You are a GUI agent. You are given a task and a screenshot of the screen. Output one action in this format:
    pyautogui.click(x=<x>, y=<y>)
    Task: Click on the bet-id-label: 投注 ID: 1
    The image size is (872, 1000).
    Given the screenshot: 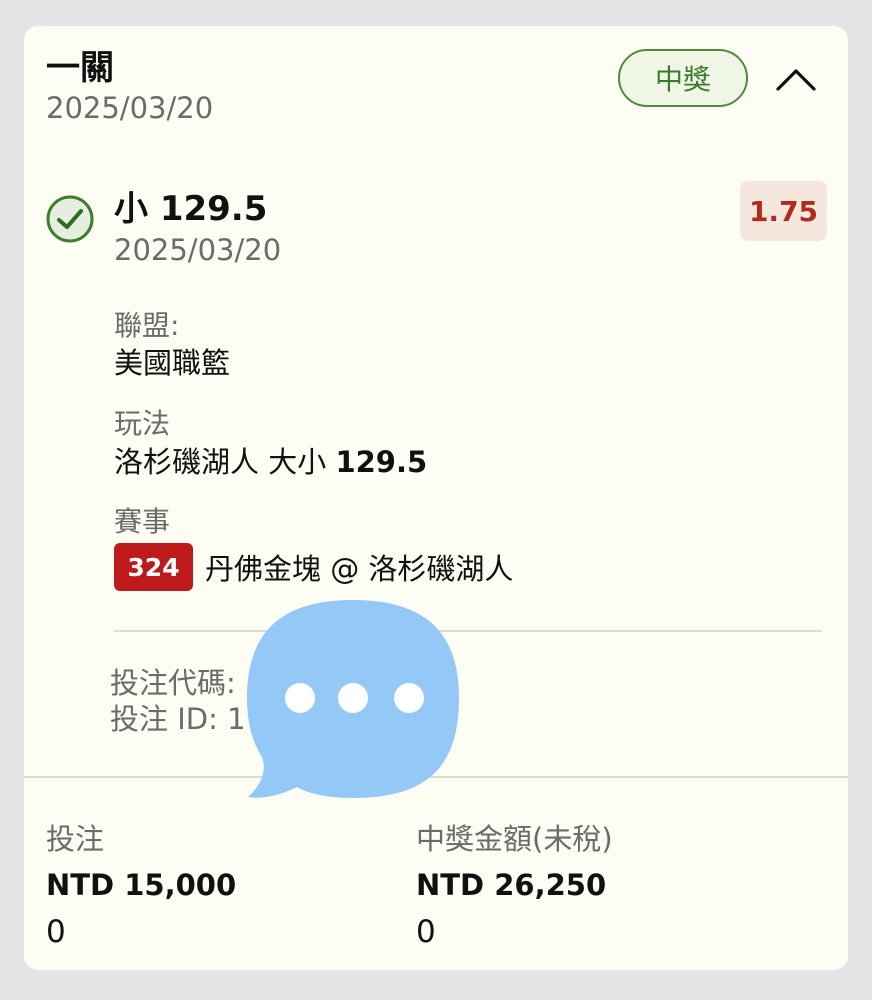 What is the action you would take?
    pyautogui.click(x=178, y=719)
    